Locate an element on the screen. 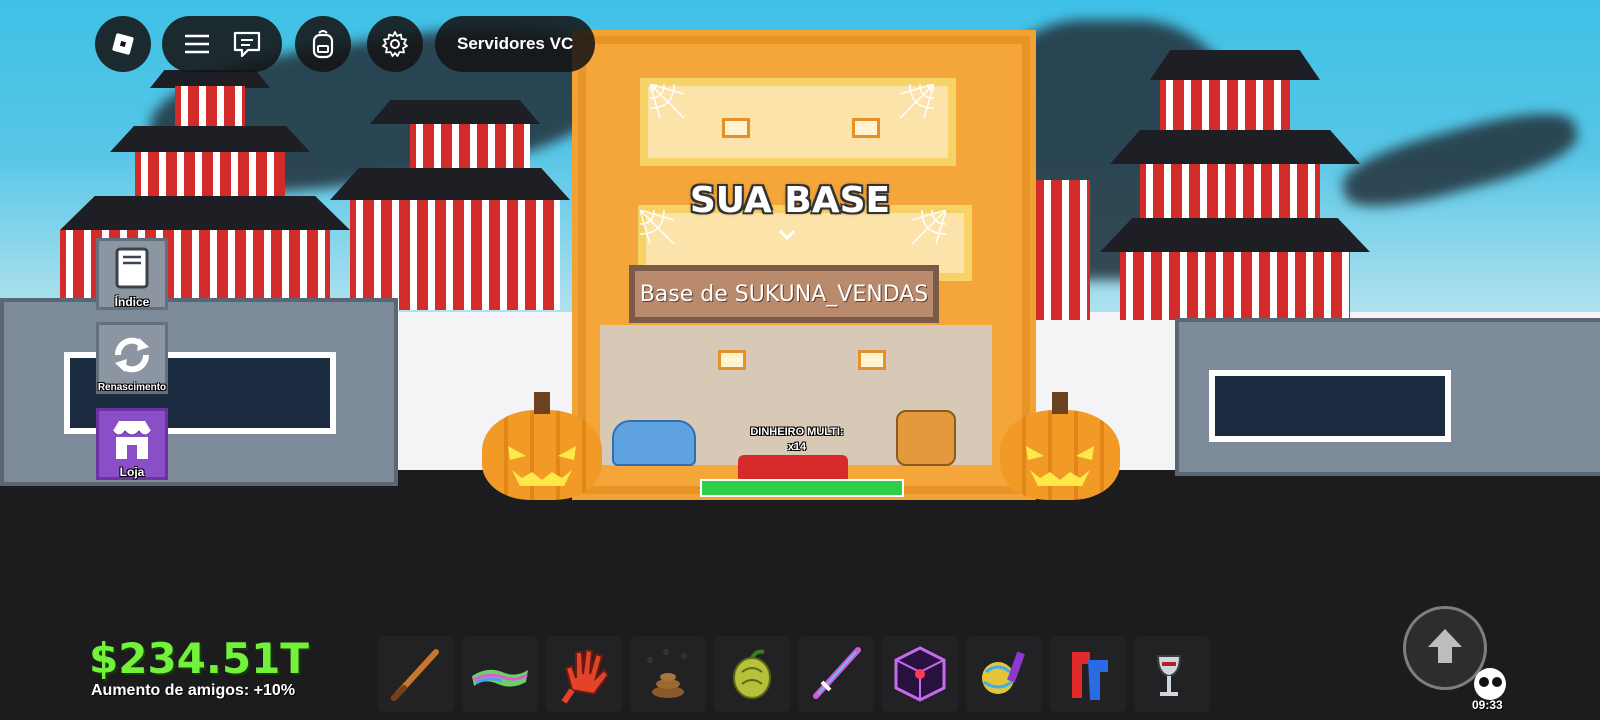 This screenshot has width=1600, height=720. goblet-icon is located at coordinates (1169, 675).